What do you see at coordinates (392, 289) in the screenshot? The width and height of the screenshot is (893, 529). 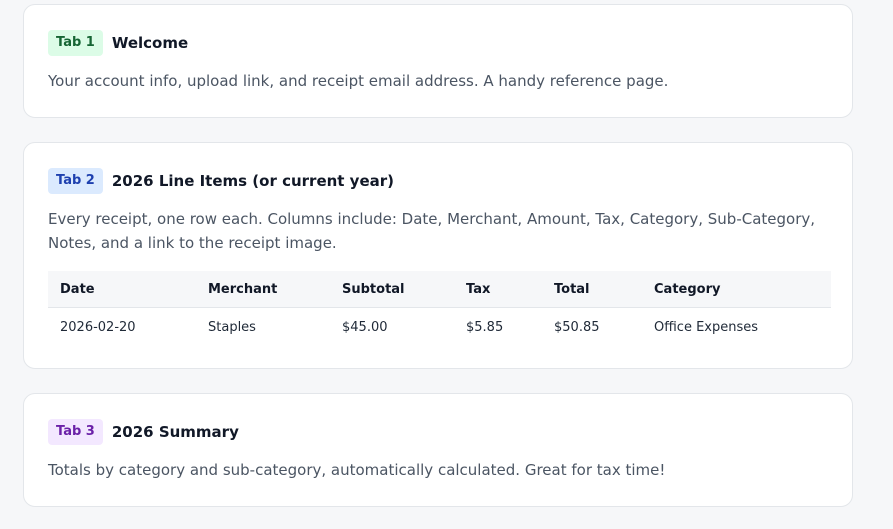 I see `column-header-subtotal: Subtotal` at bounding box center [392, 289].